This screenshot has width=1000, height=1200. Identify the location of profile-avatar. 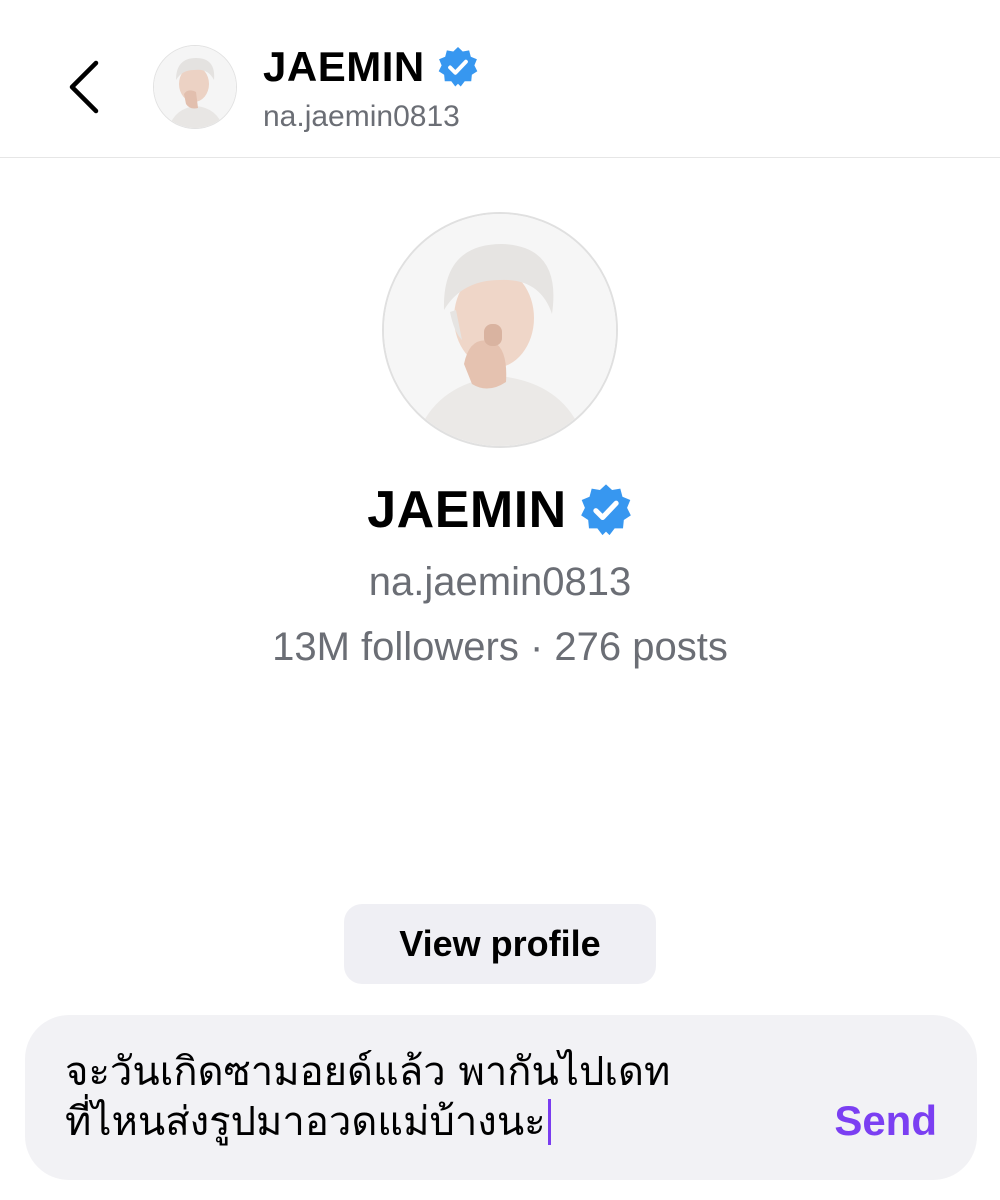
(500, 330).